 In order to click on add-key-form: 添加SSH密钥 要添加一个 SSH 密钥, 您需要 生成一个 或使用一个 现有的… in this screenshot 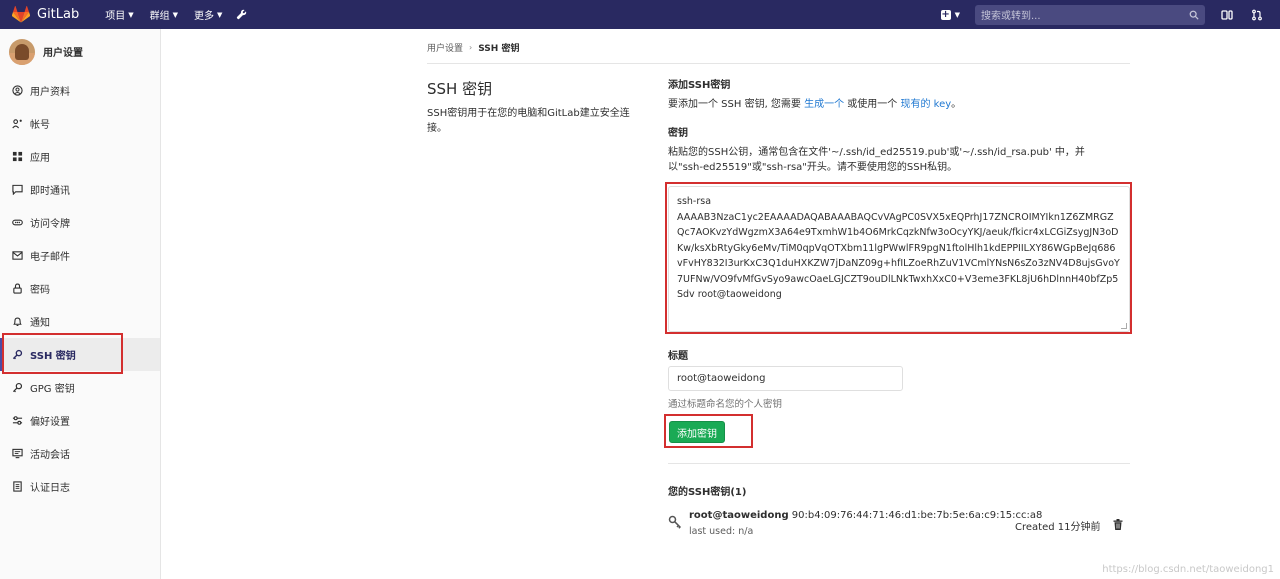, I will do `click(899, 125)`.